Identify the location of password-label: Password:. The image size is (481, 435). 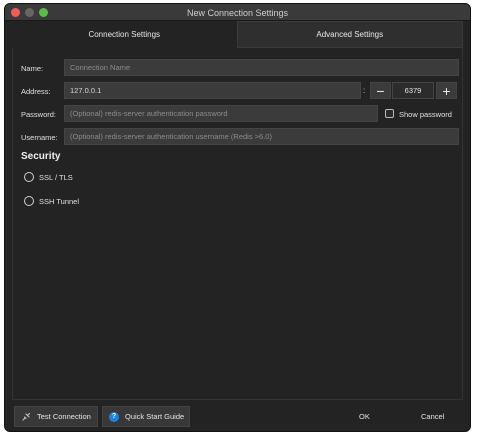
(39, 114).